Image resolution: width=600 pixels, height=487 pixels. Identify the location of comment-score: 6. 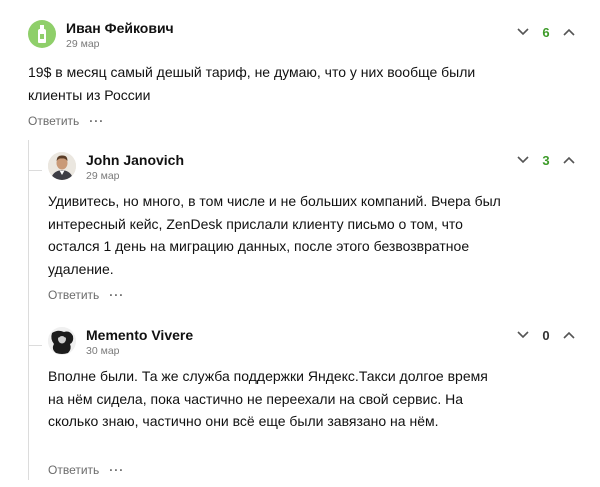
(546, 32).